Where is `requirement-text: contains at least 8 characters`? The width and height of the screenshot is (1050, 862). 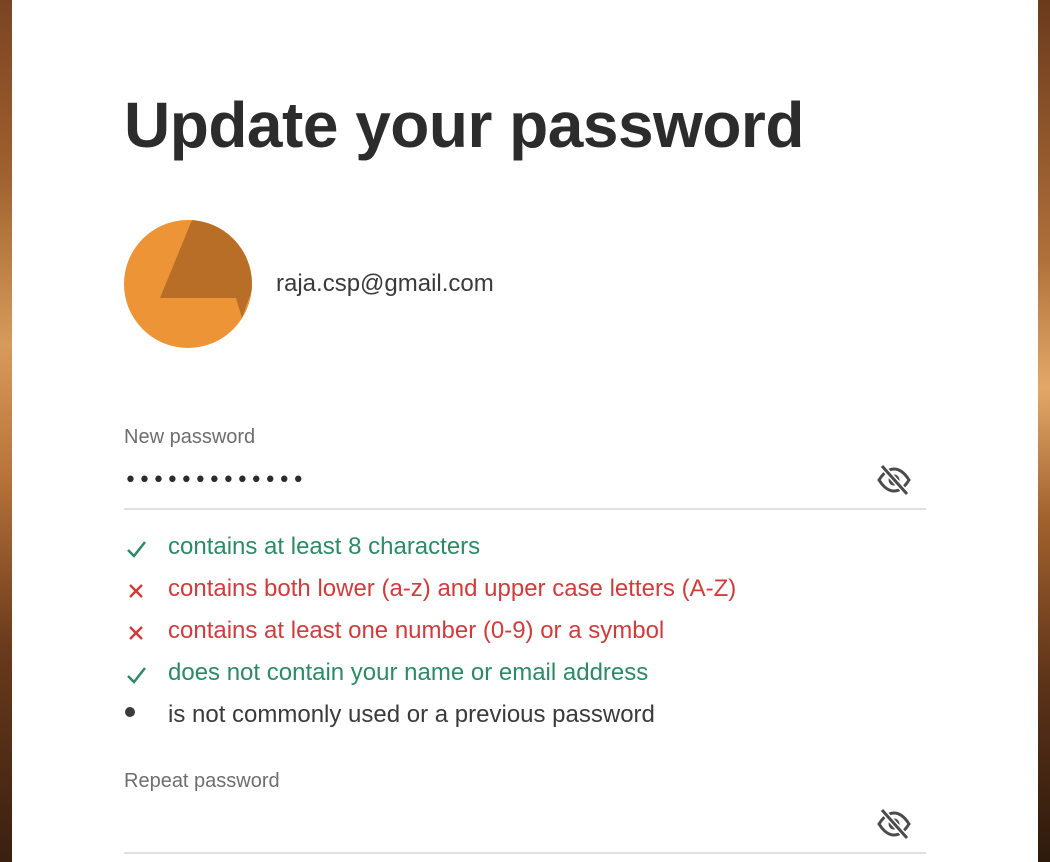
requirement-text: contains at least 8 characters is located at coordinates (324, 546).